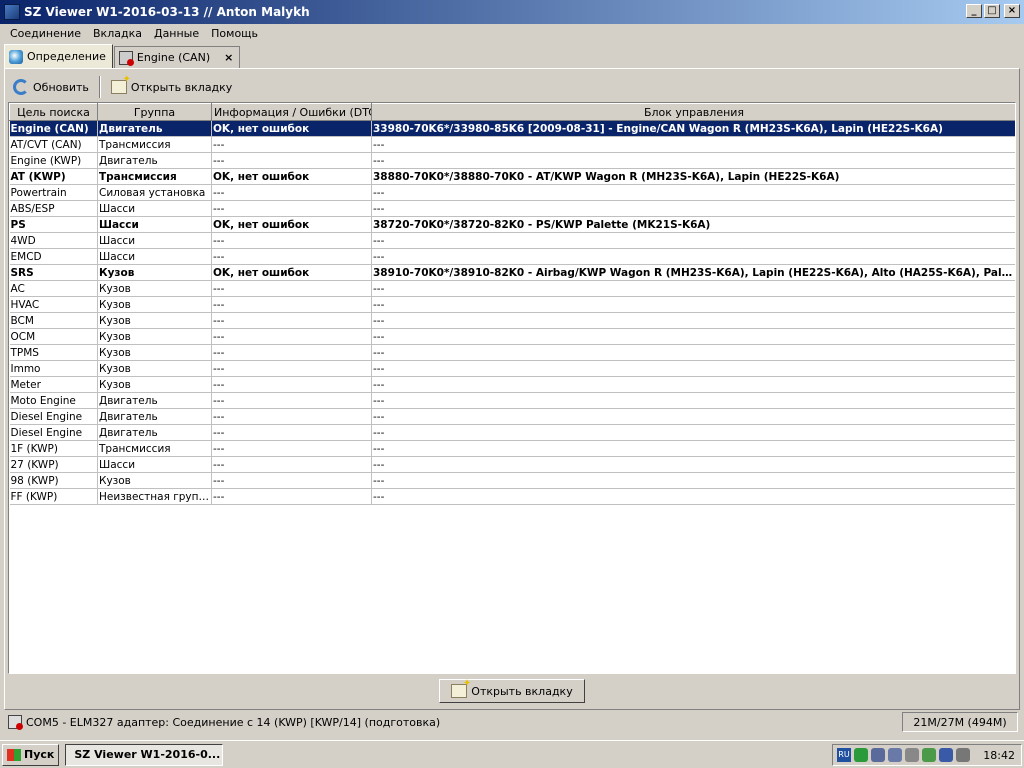 This screenshot has width=1024, height=768. Describe the element at coordinates (53, 112) in the screenshot. I see `column-header-target: Цель поиска` at that location.